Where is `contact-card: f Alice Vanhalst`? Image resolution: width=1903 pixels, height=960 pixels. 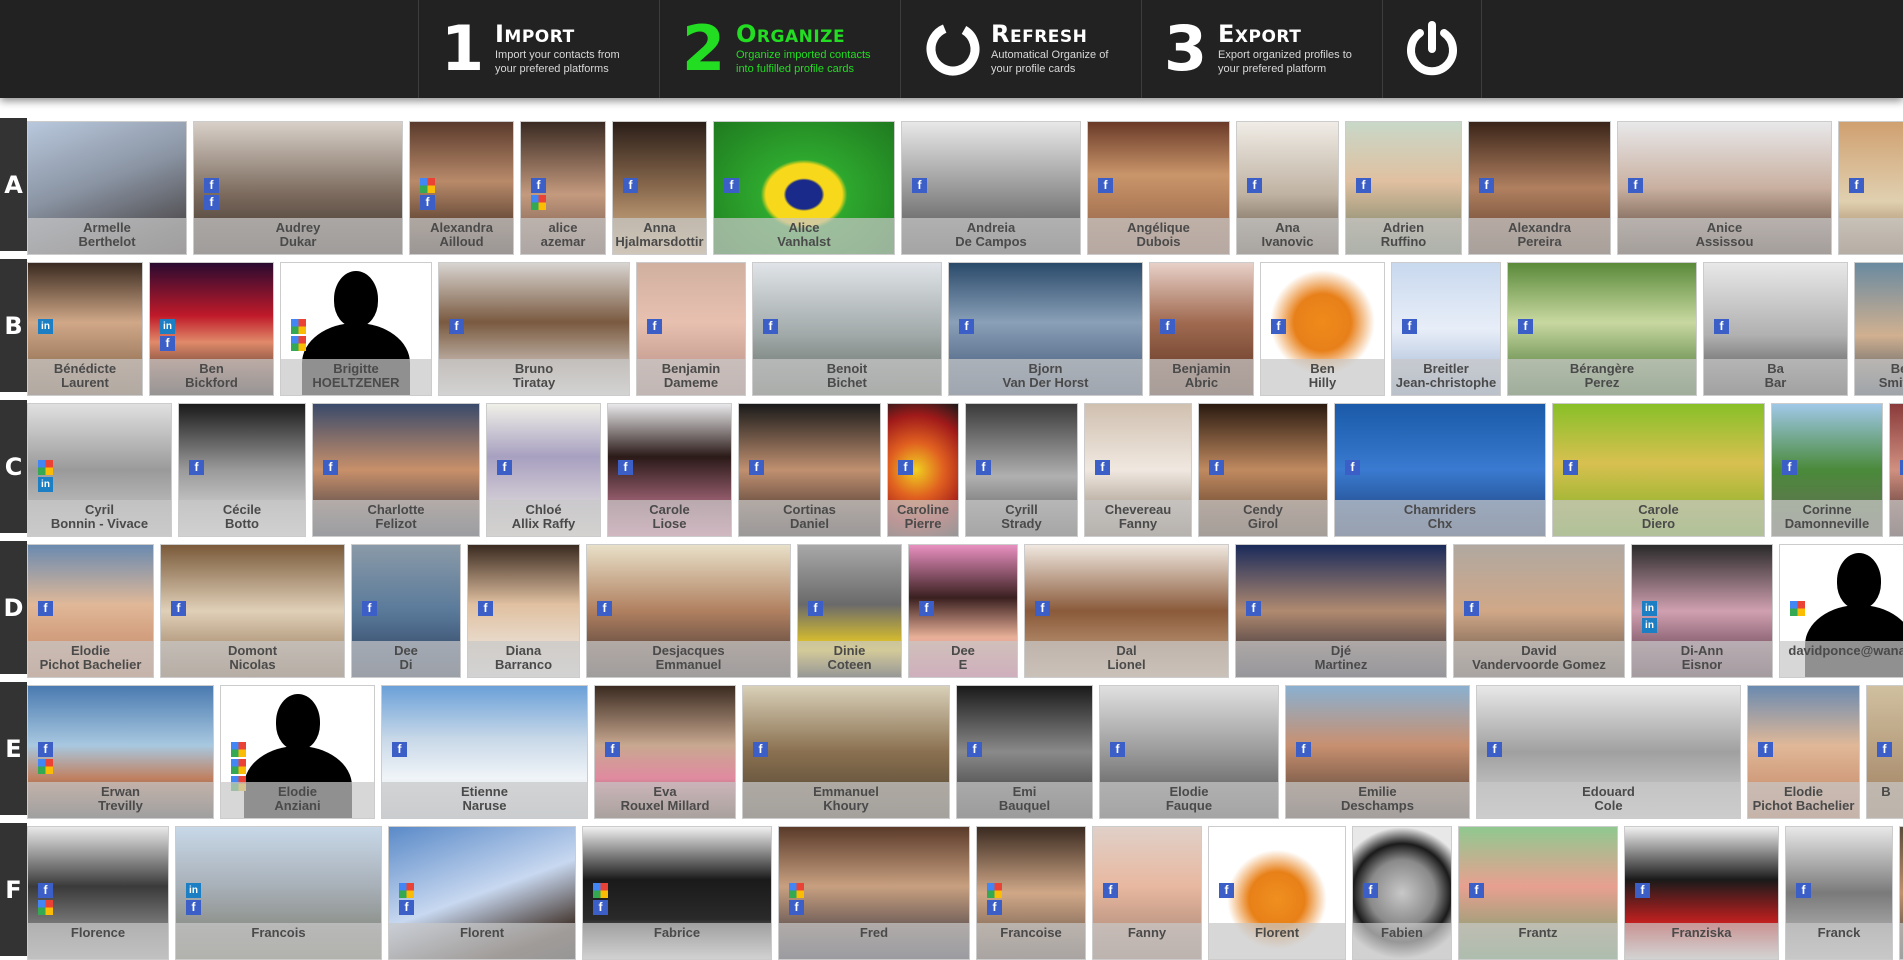 contact-card: f Alice Vanhalst is located at coordinates (804, 188).